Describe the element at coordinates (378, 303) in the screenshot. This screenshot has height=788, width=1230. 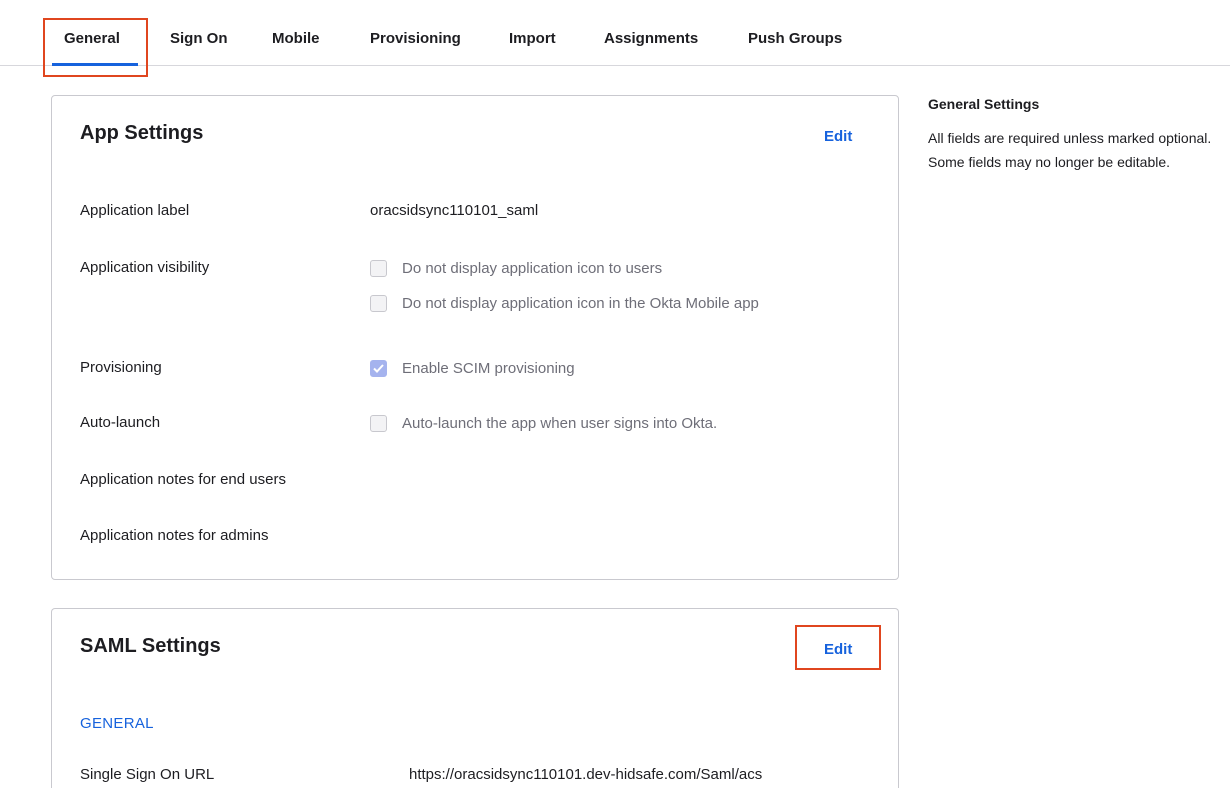
I see `visibility-mobile-checkbox` at that location.